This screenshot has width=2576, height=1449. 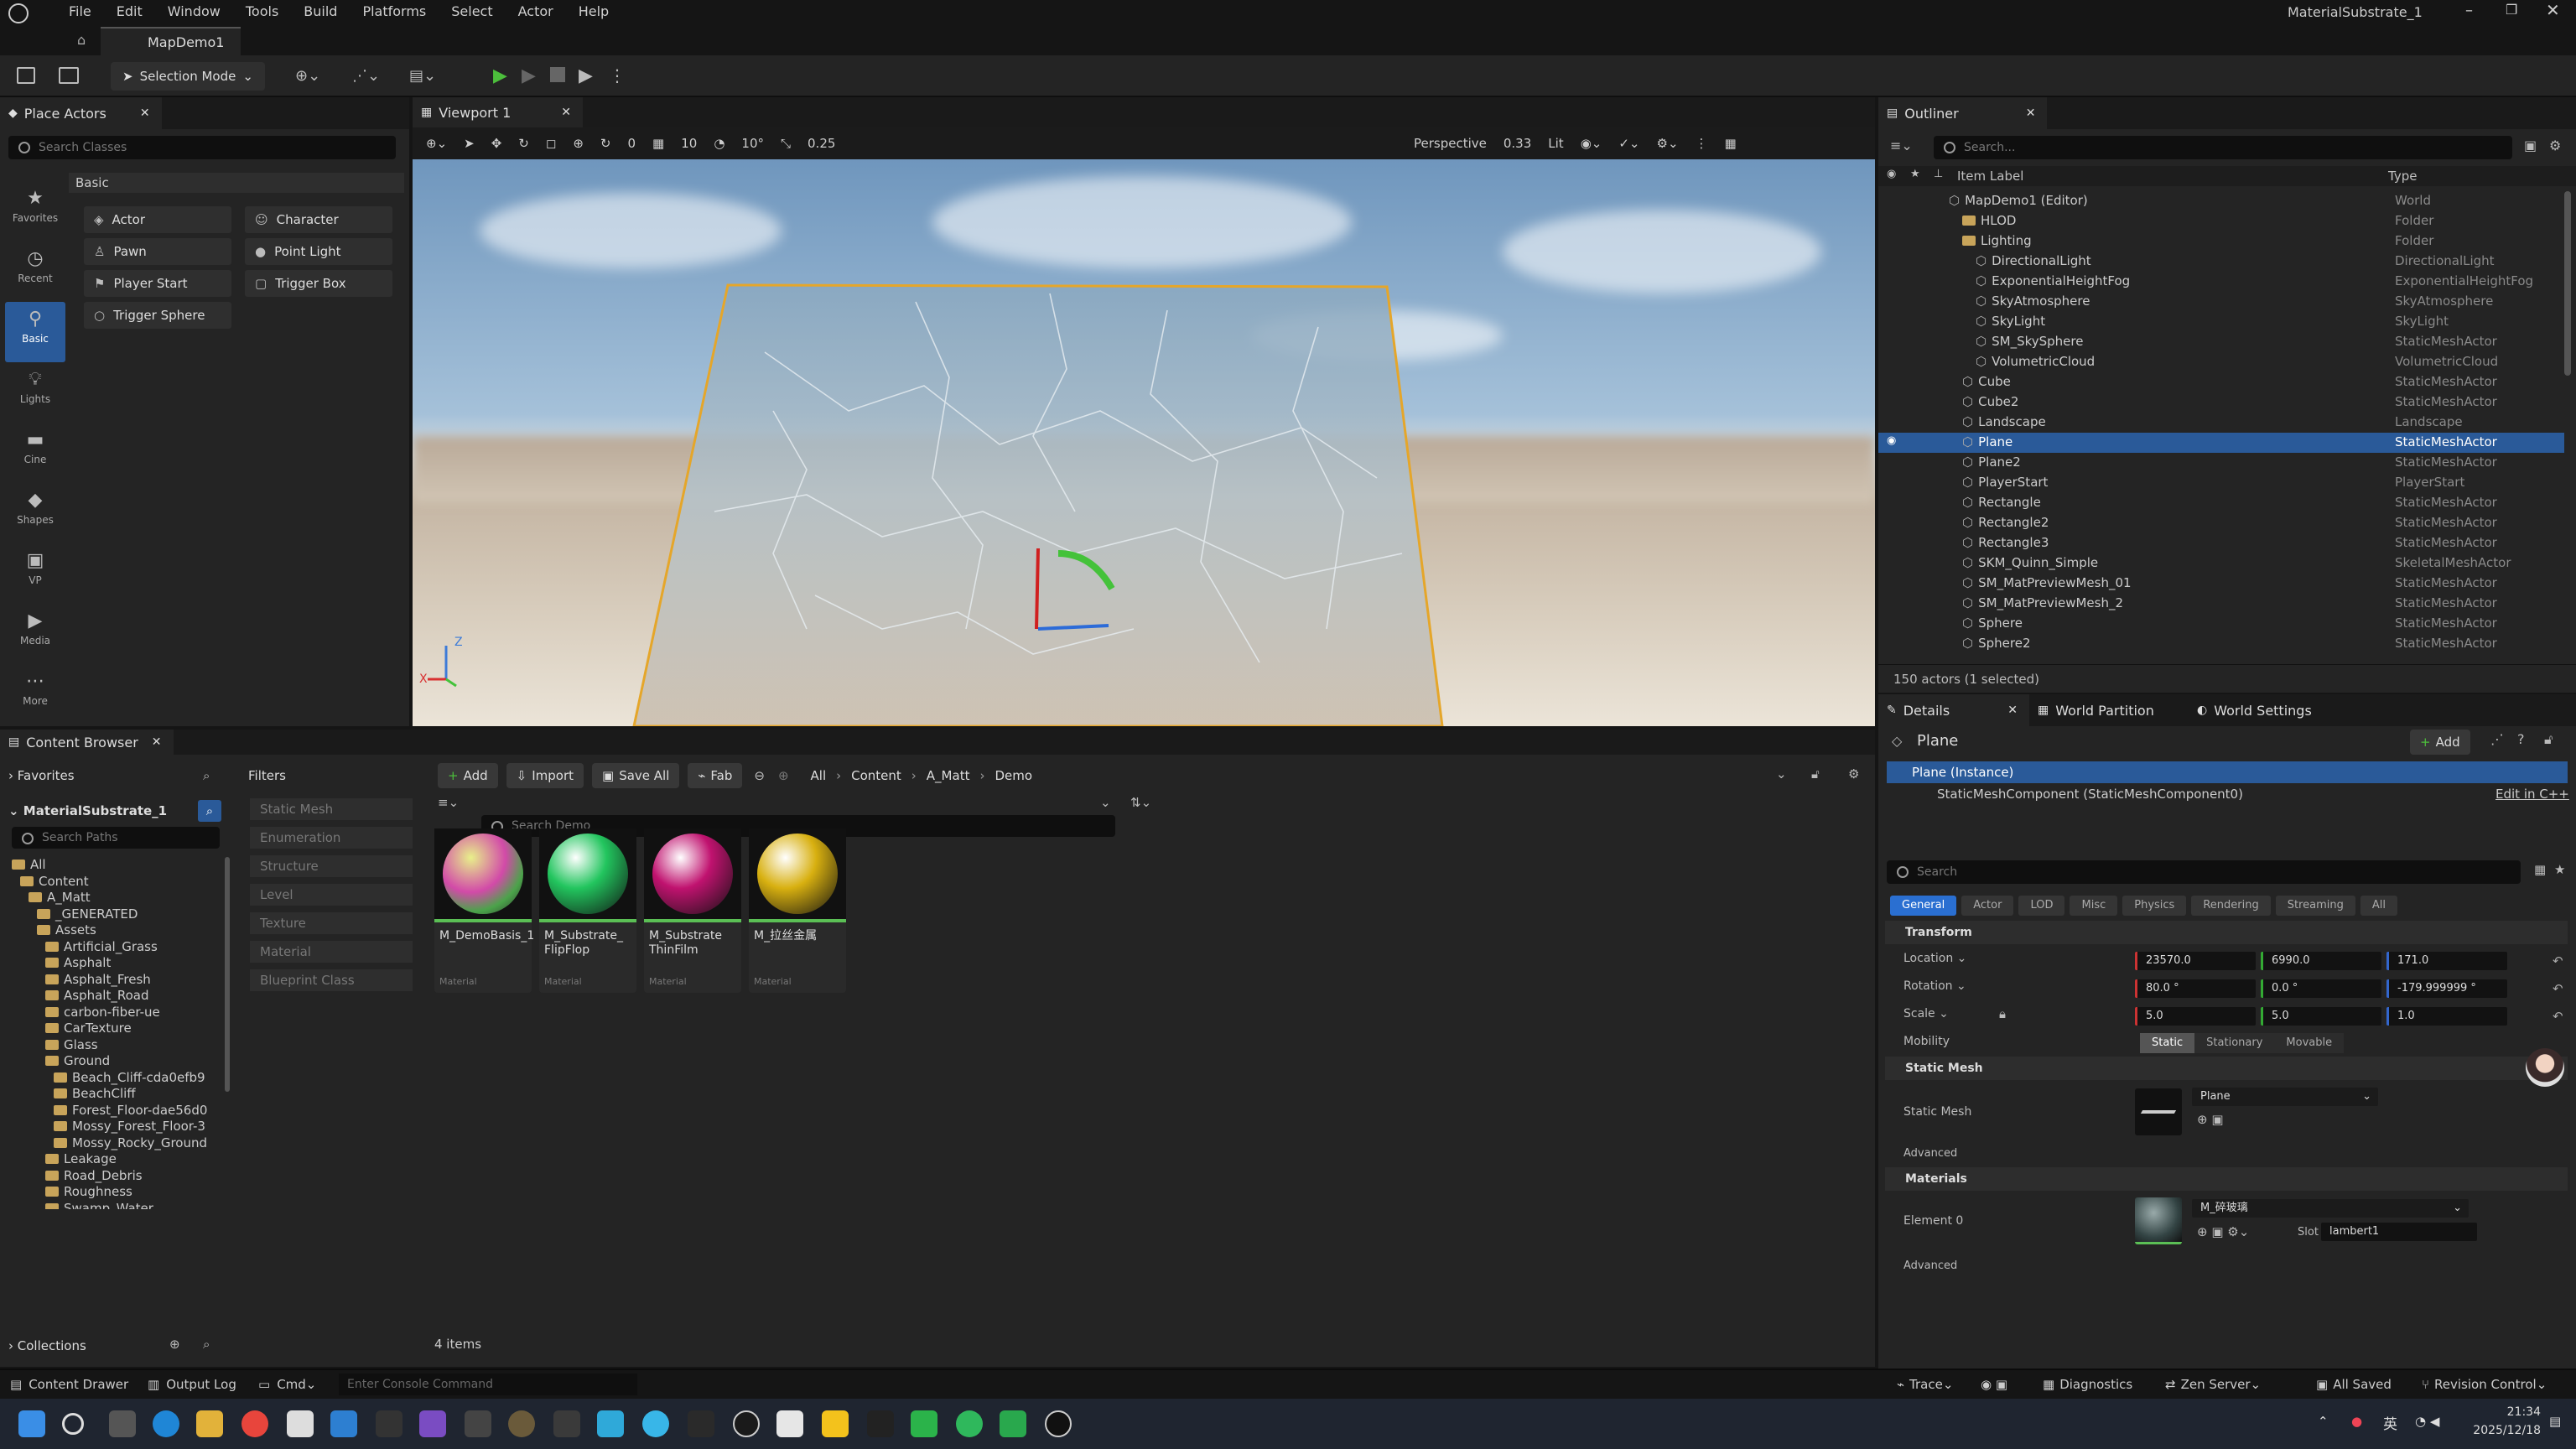 I want to click on component-instance-row: Plane (Instance), so click(x=2227, y=772).